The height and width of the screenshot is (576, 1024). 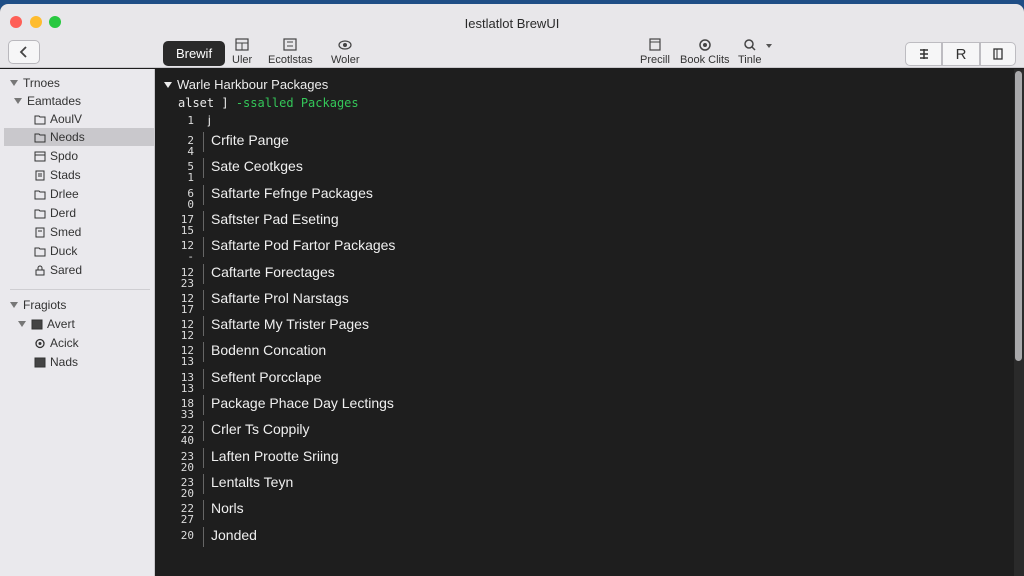 What do you see at coordinates (194, 53) in the screenshot?
I see `browse-button: Brewif` at bounding box center [194, 53].